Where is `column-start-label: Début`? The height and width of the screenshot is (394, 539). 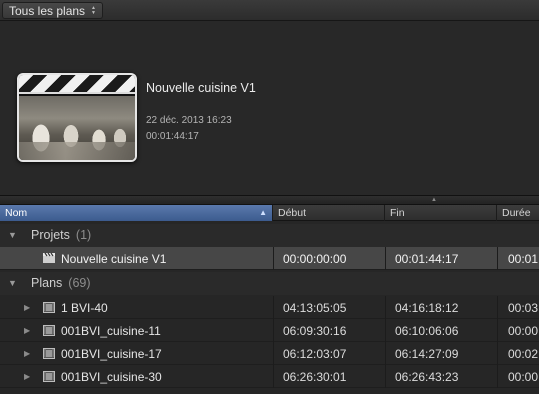
column-start-label: Début is located at coordinates (292, 213).